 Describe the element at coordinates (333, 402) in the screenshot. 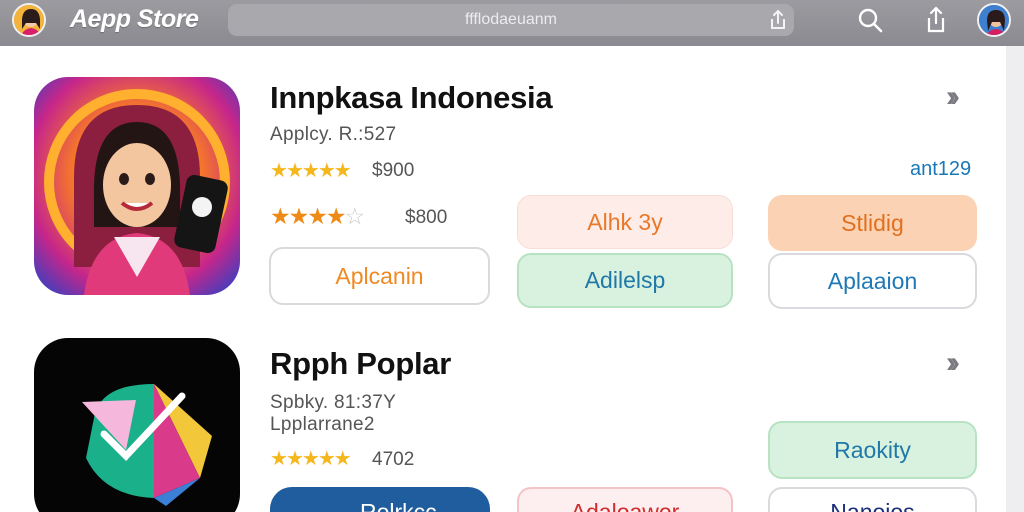

I see `app-subtitle: Spbky. 81:37Y` at that location.